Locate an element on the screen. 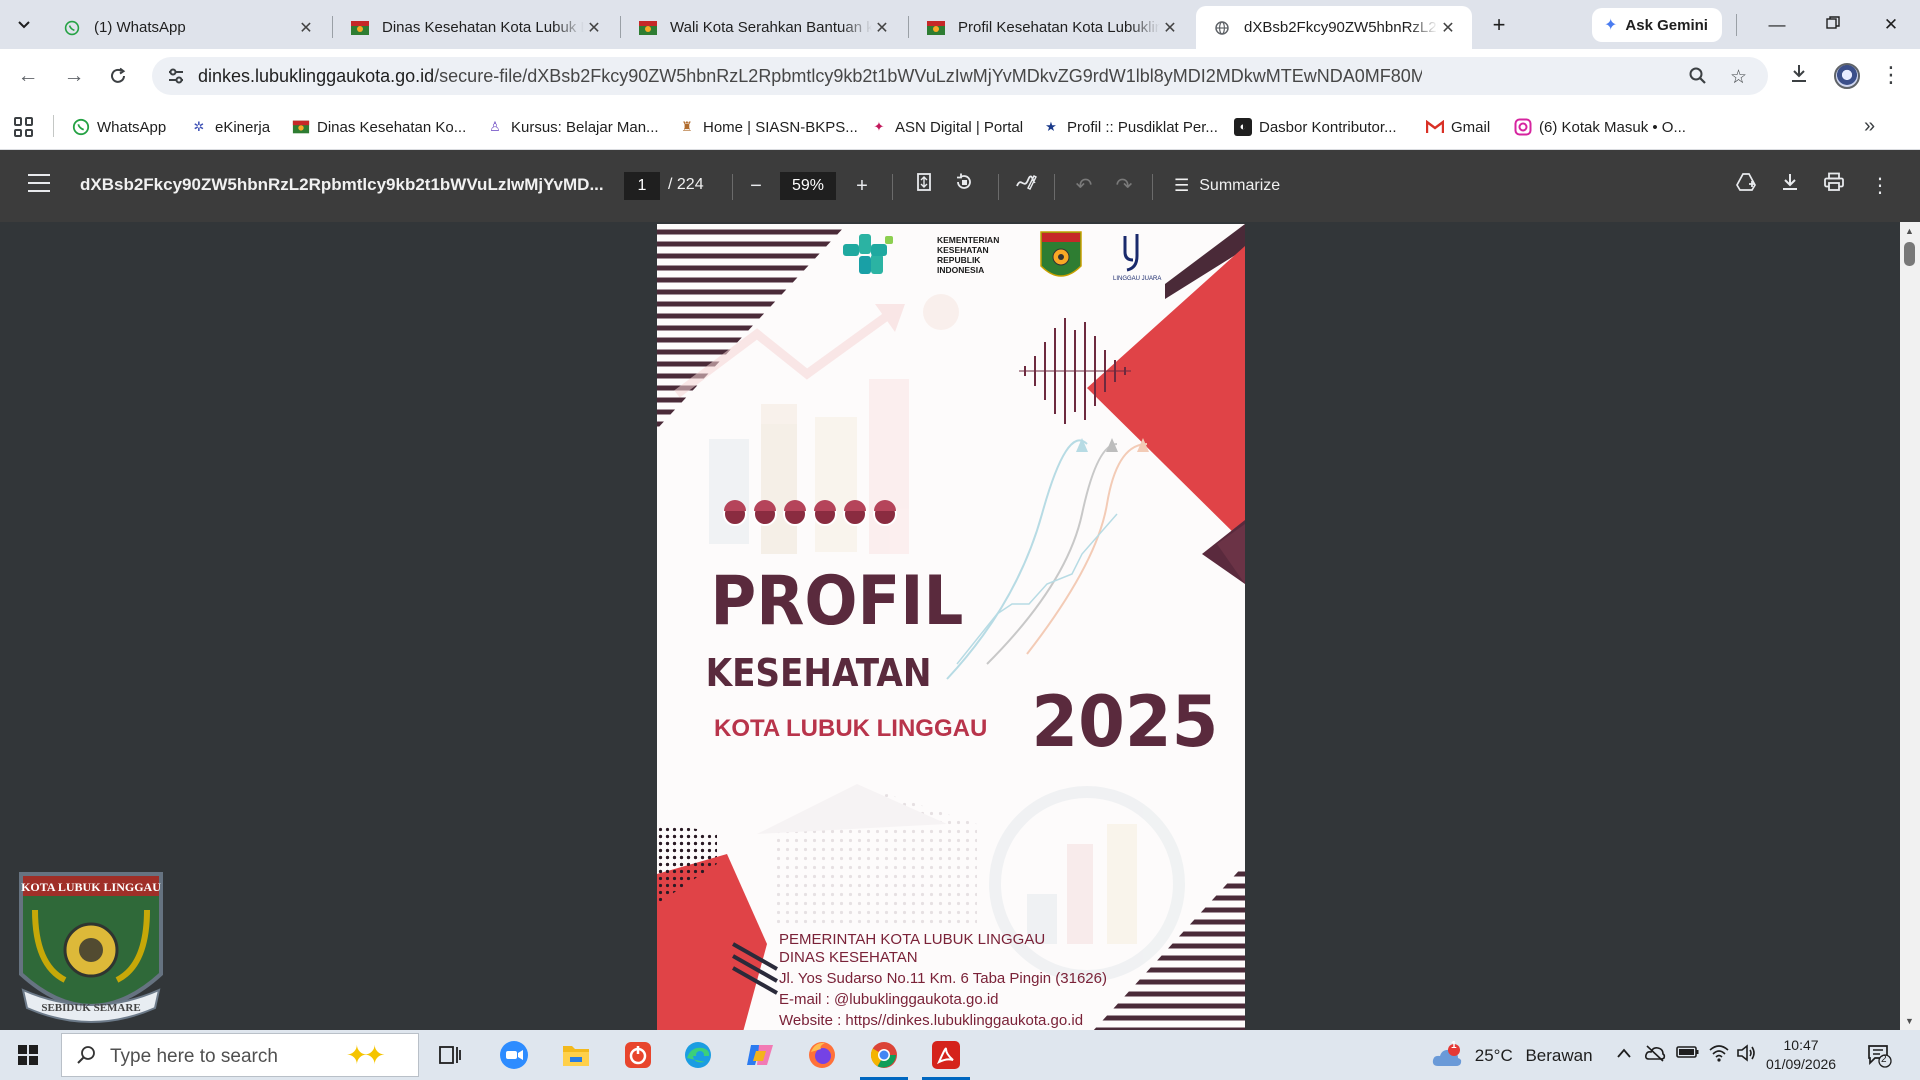 Image resolution: width=1920 pixels, height=1080 pixels. minimize-button: — is located at coordinates (1777, 25).